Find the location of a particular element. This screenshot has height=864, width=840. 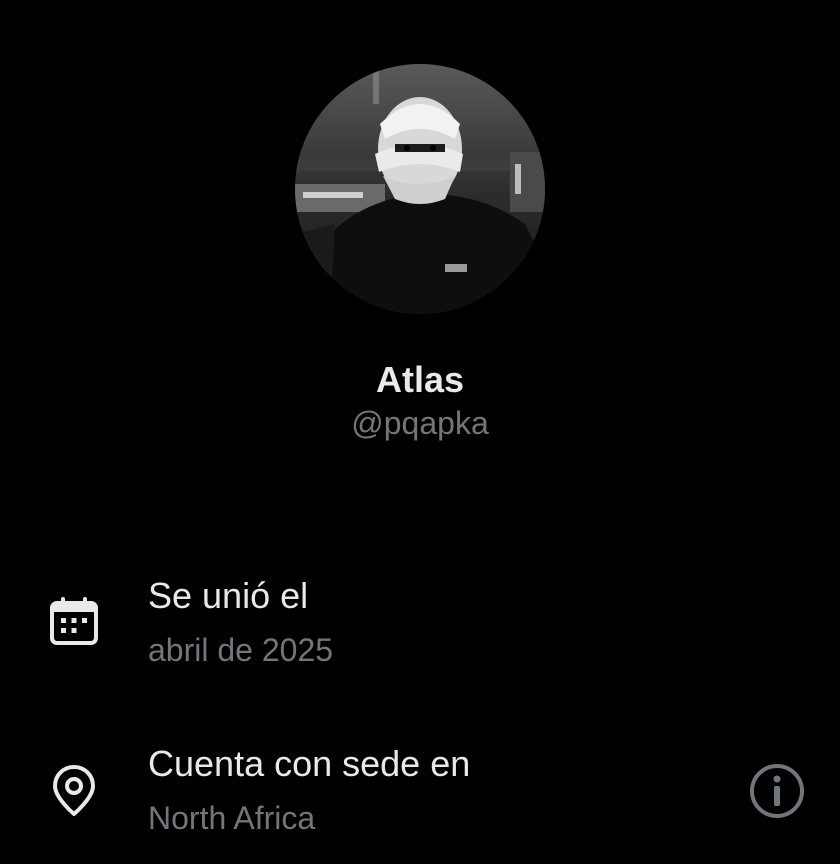

avatar-photo is located at coordinates (420, 189).